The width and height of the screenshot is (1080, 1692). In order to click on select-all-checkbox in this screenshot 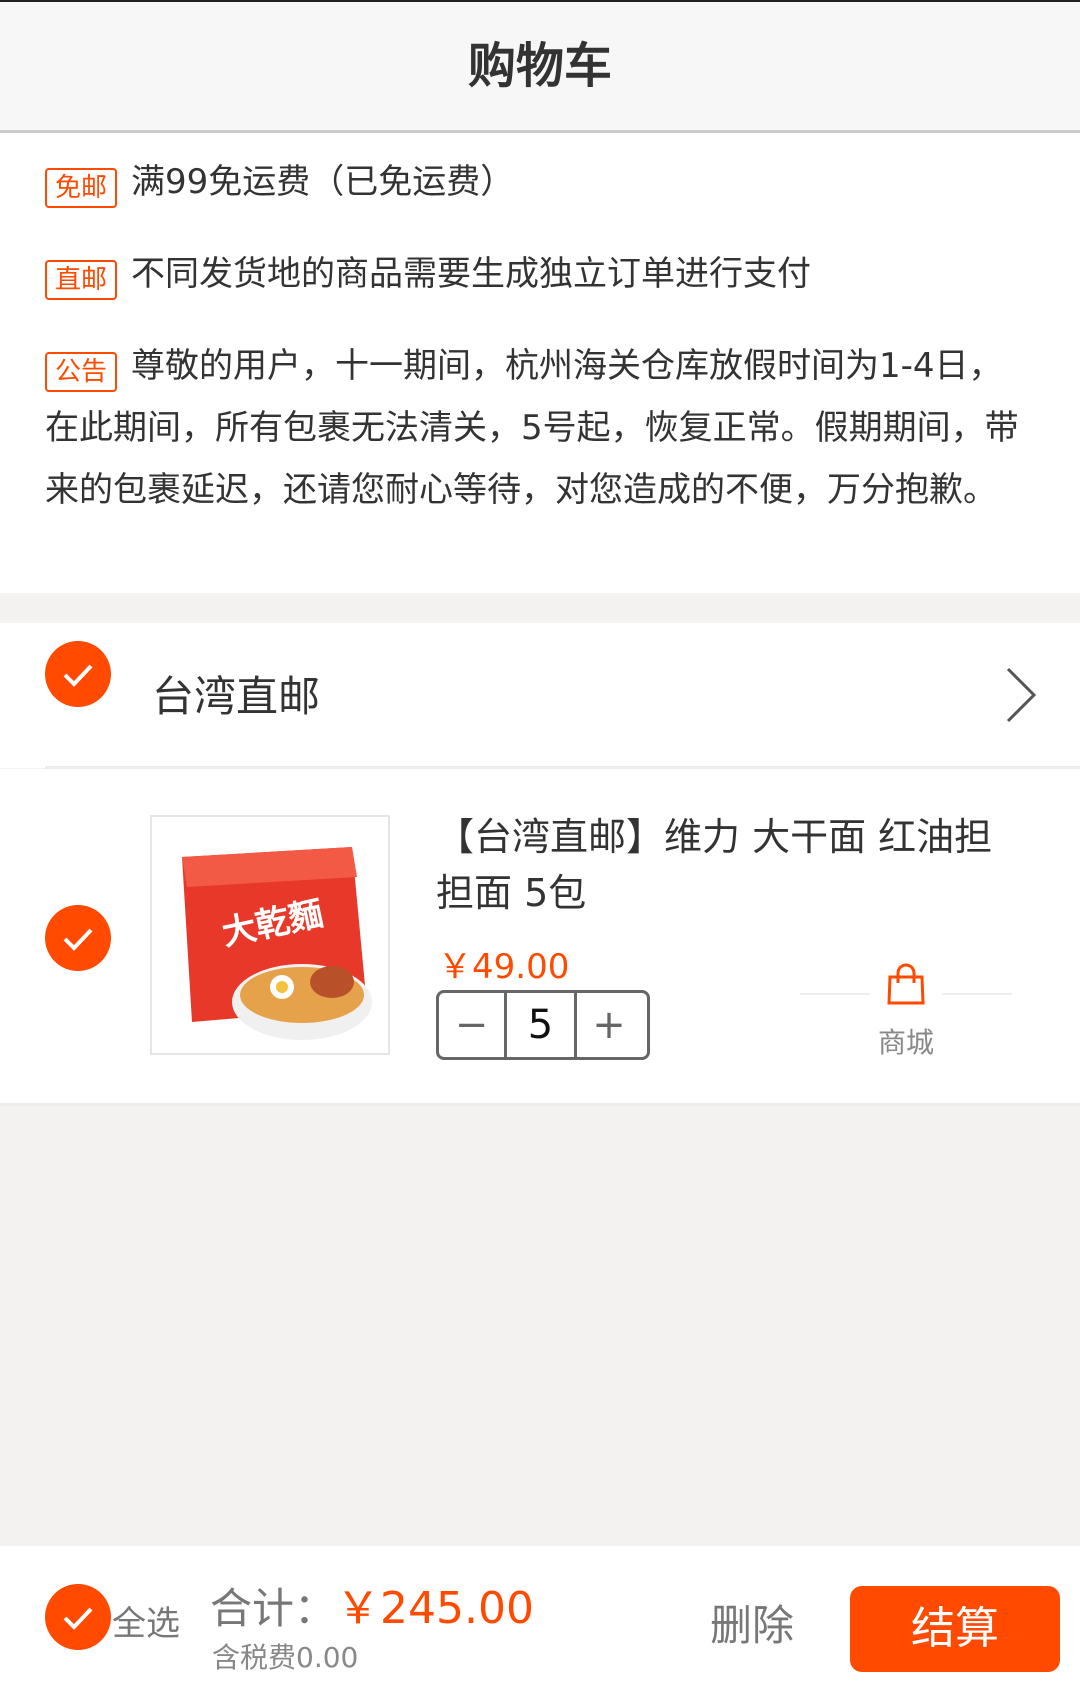, I will do `click(78, 1617)`.